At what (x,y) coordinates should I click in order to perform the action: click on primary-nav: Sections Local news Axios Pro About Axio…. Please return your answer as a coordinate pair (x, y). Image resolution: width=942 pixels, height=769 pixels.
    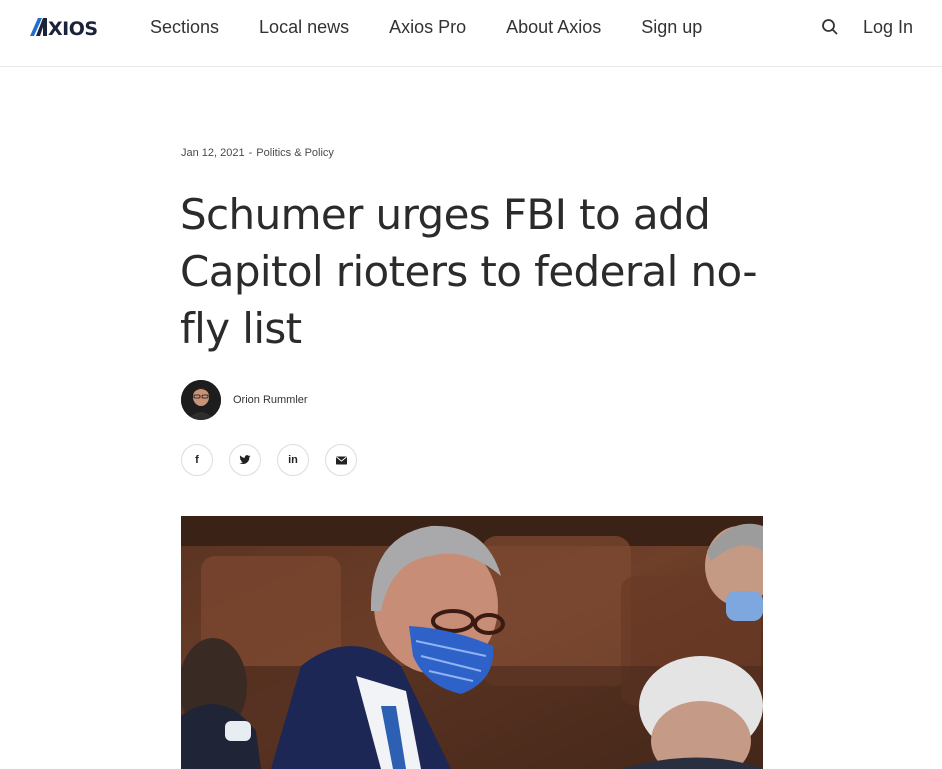
    Looking at the image, I should click on (426, 27).